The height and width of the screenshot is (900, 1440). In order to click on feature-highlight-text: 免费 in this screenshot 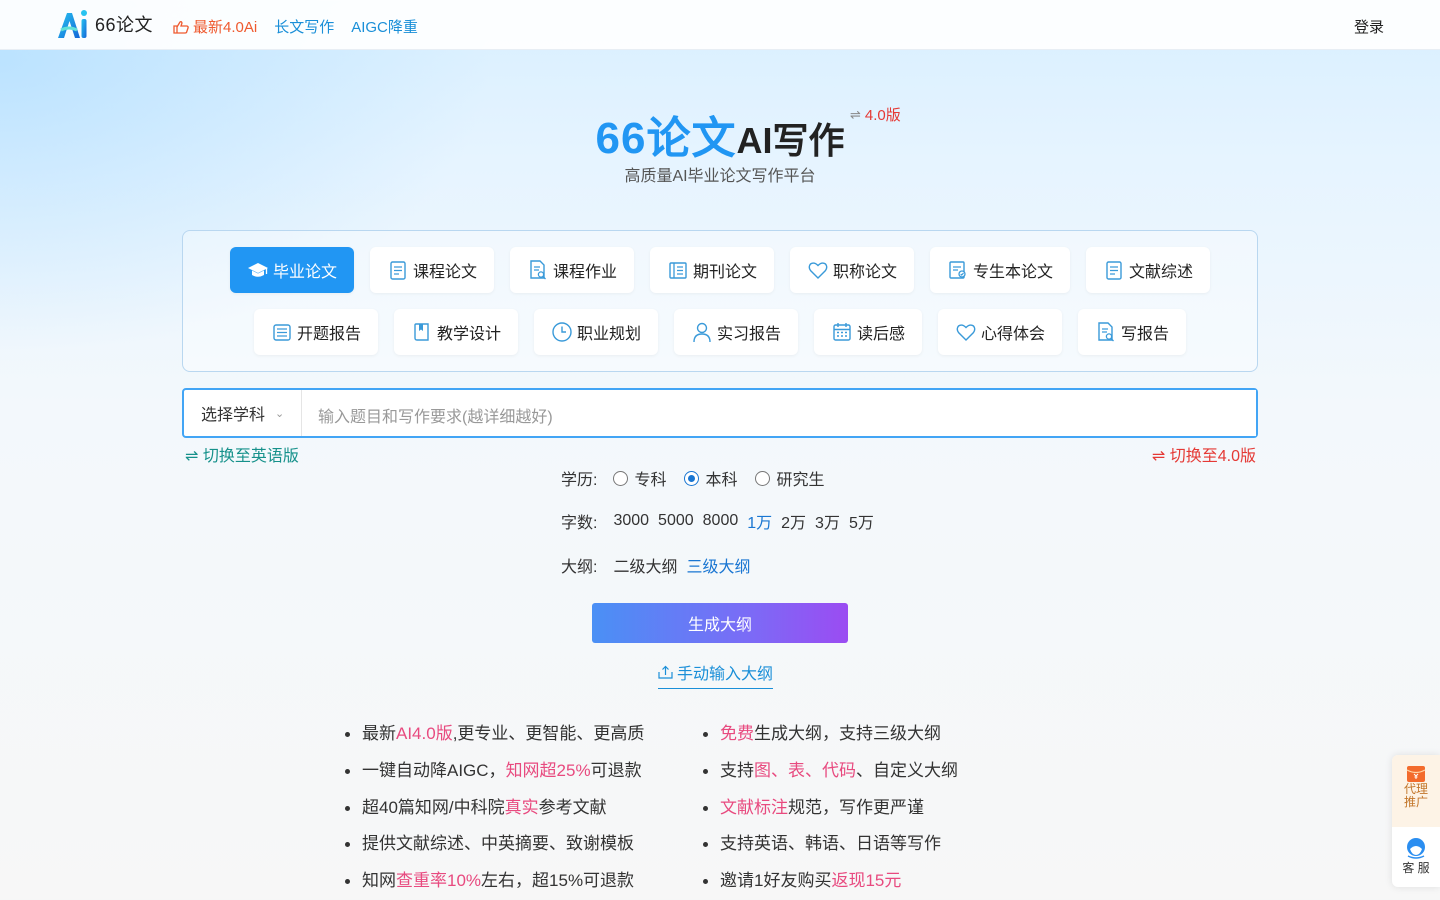, I will do `click(737, 733)`.